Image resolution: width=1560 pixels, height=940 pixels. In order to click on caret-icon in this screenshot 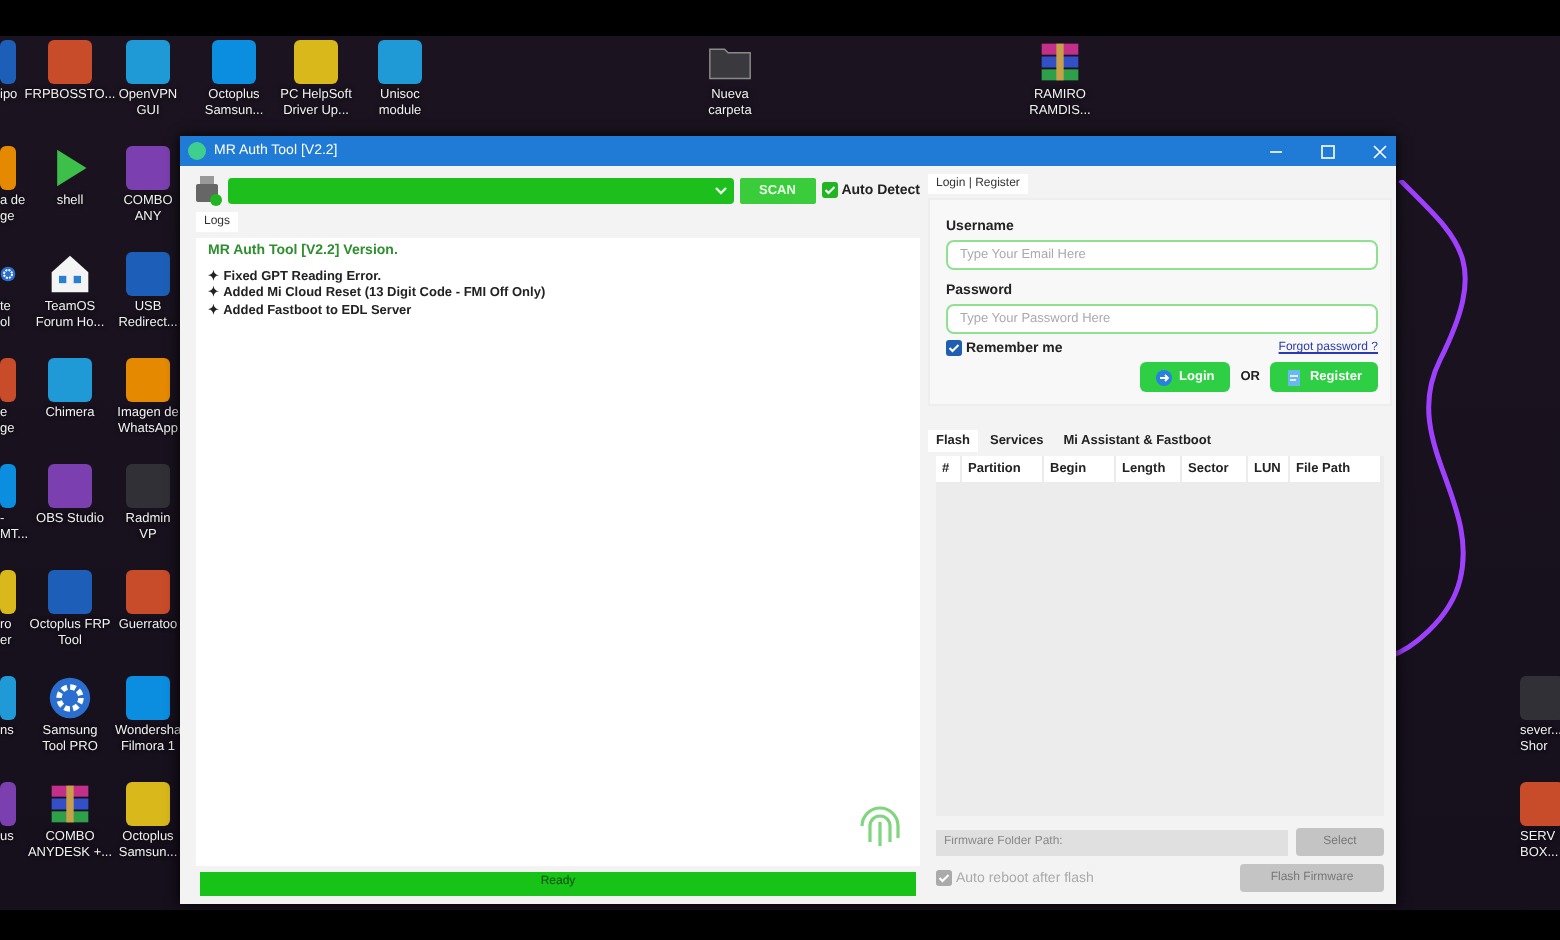, I will do `click(720, 190)`.